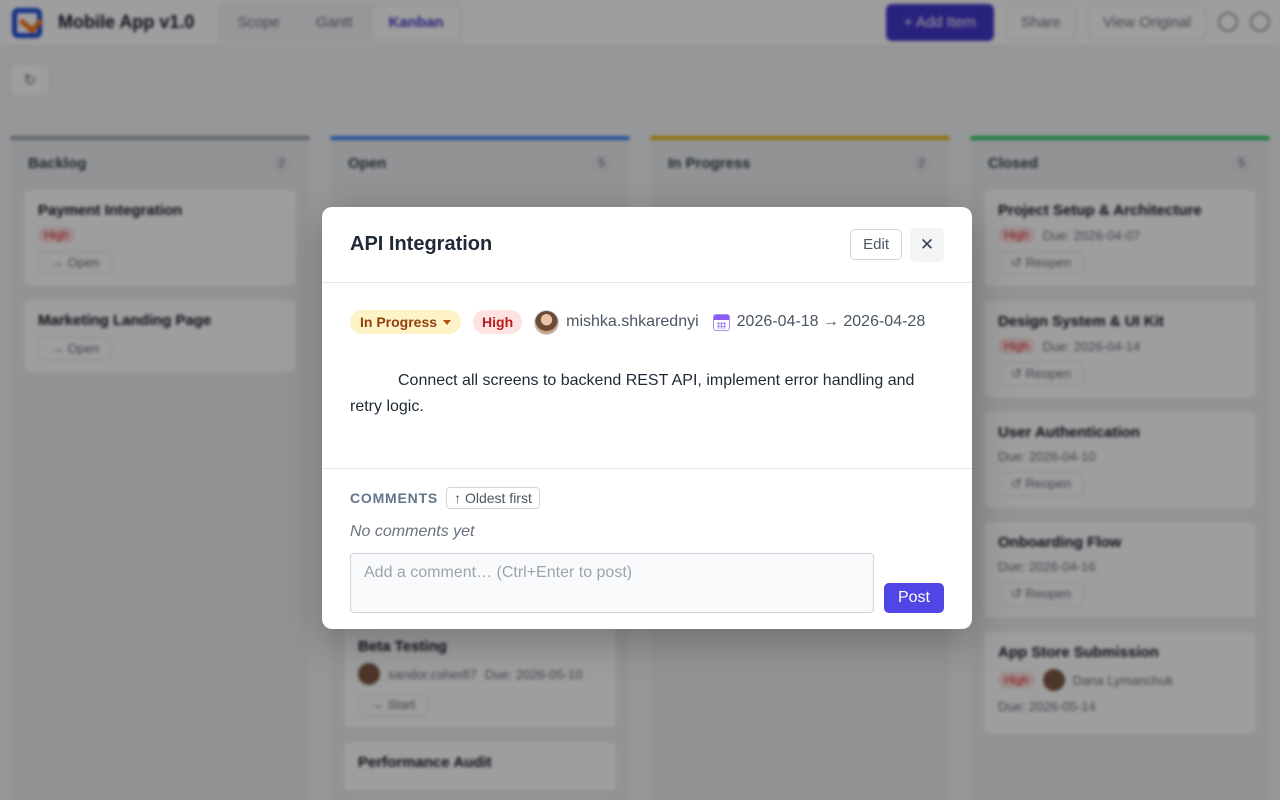 The height and width of the screenshot is (800, 1280). What do you see at coordinates (394, 498) in the screenshot?
I see `comments-heading: COMMENTS` at bounding box center [394, 498].